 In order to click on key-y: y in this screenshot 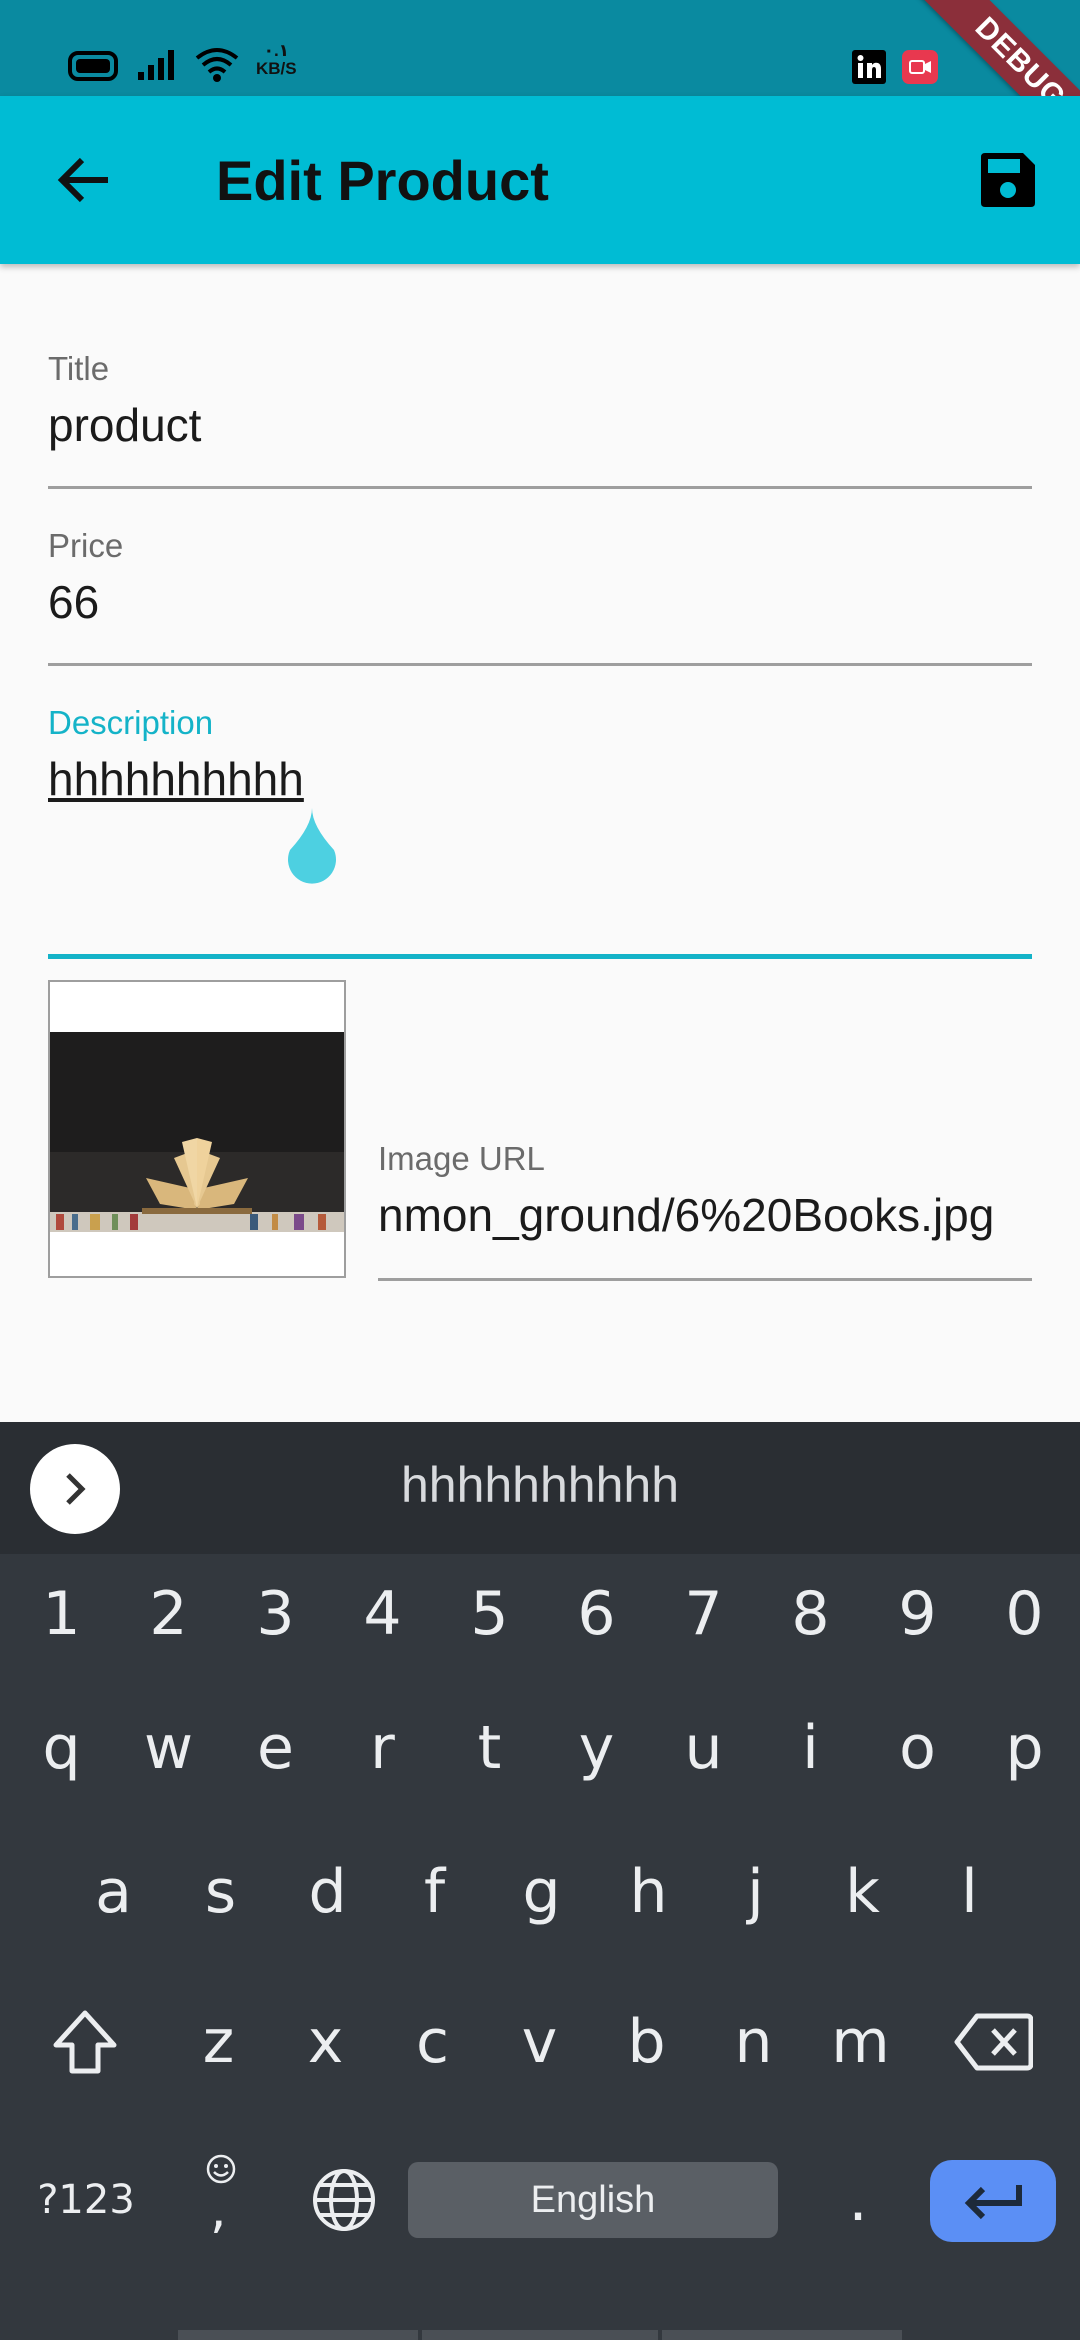, I will do `click(596, 1748)`.